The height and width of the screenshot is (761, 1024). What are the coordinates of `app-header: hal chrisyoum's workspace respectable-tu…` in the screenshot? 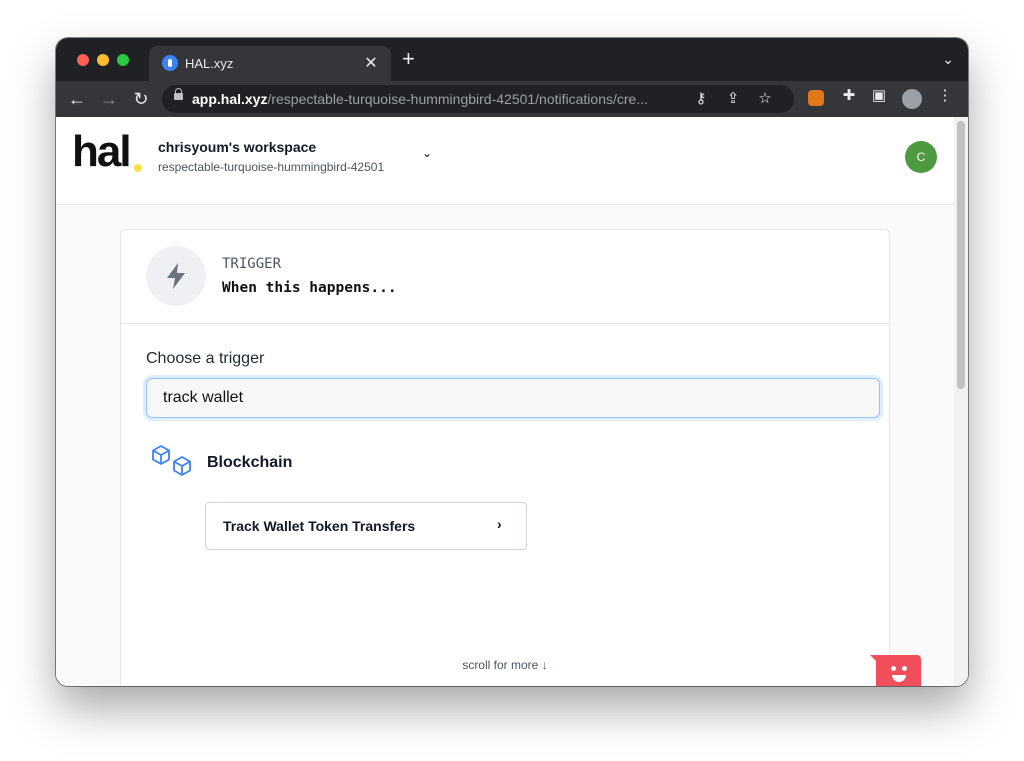 It's located at (505, 161).